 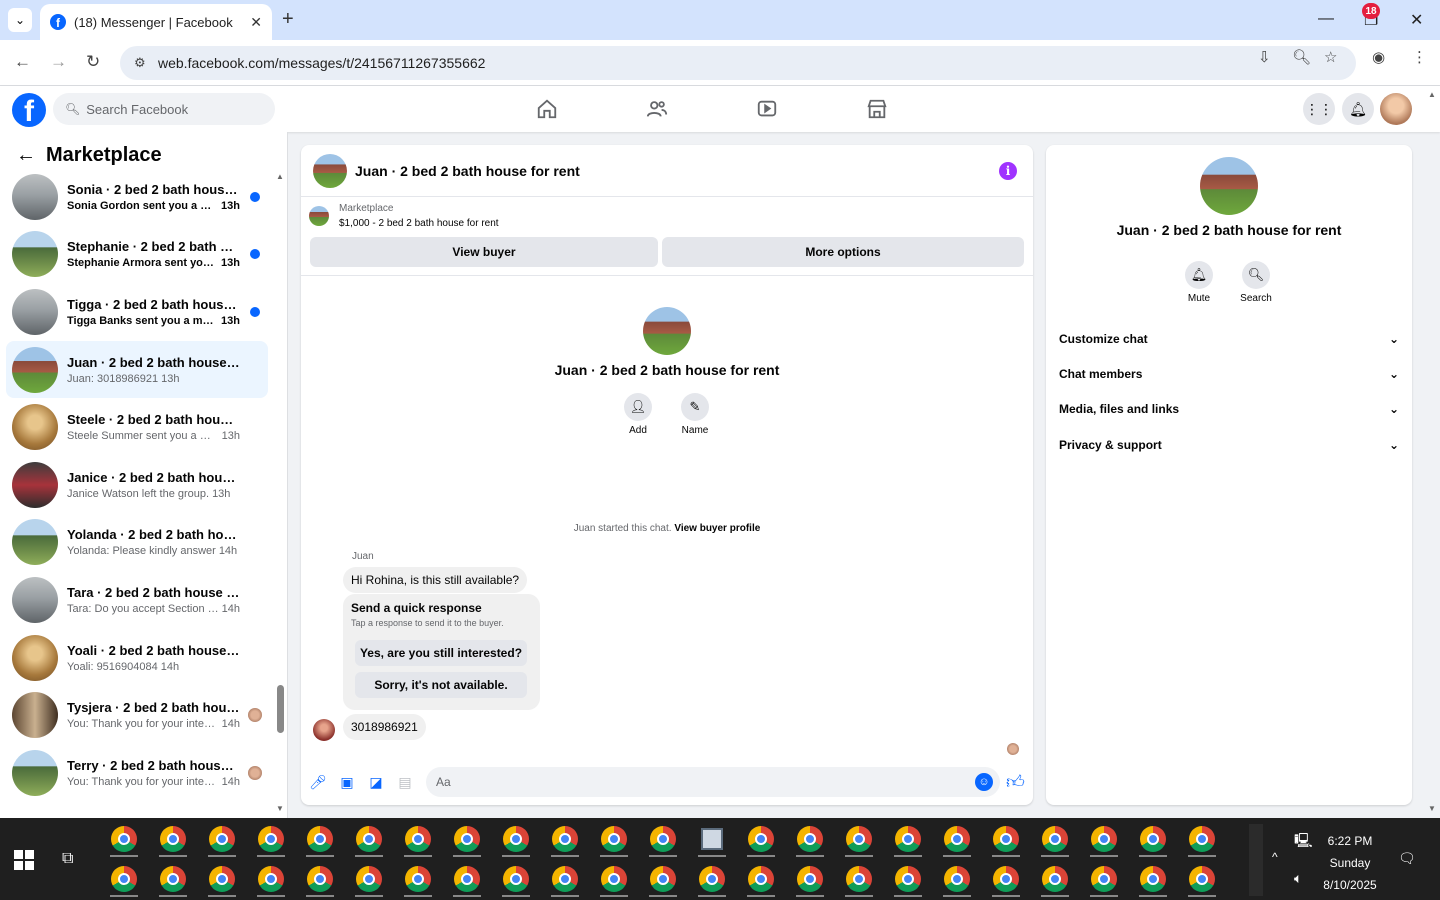 What do you see at coordinates (713, 782) in the screenshot?
I see `message-input: Aa` at bounding box center [713, 782].